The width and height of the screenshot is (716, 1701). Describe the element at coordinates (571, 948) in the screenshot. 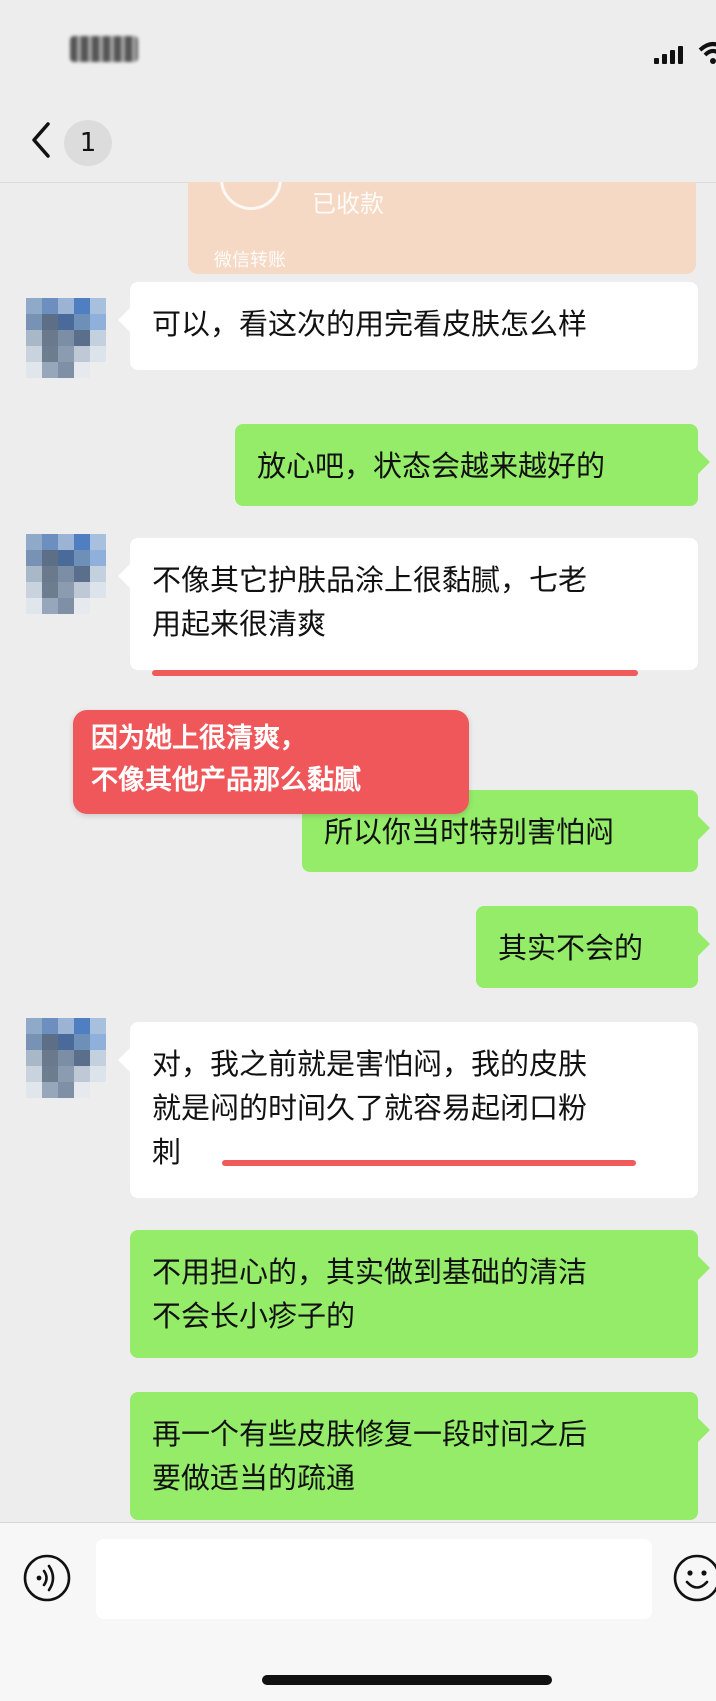

I see `message-text: 其实不会的` at that location.